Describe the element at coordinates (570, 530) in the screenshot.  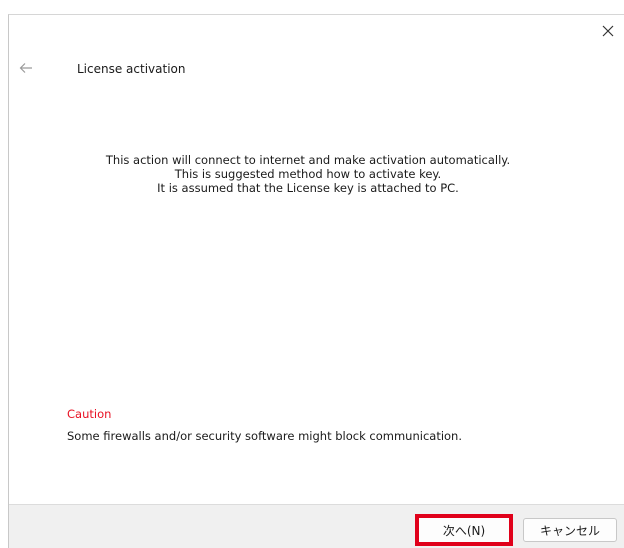
I see `cancel-button: キャンセル` at that location.